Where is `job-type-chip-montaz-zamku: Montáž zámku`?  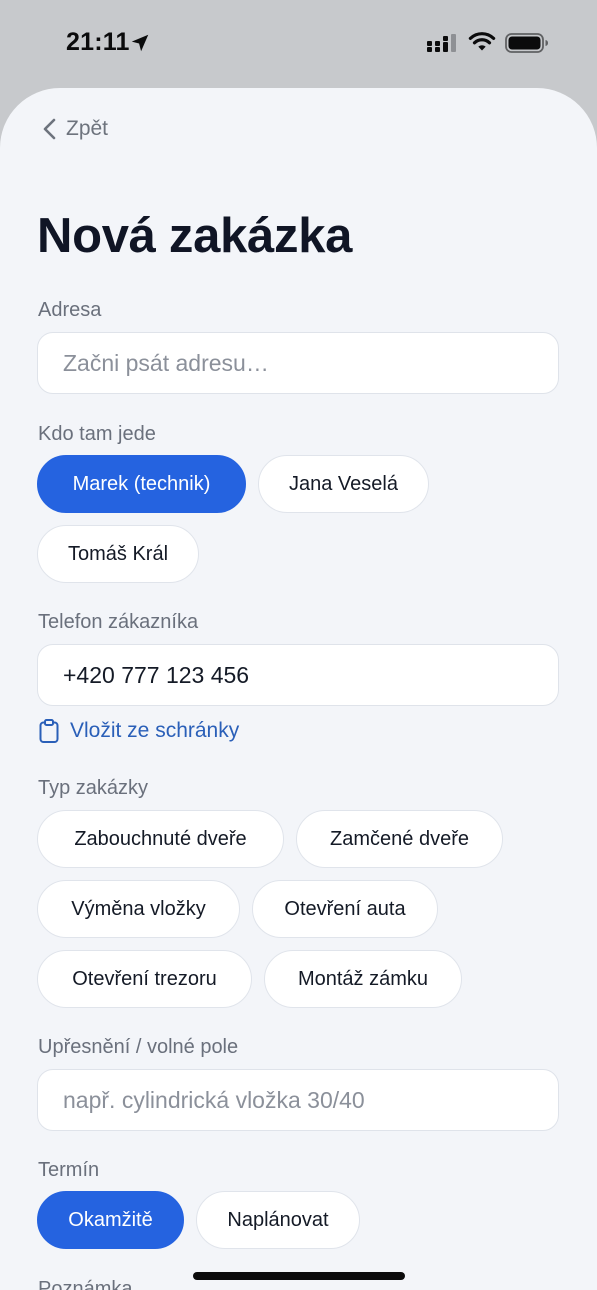 job-type-chip-montaz-zamku: Montáž zámku is located at coordinates (363, 979).